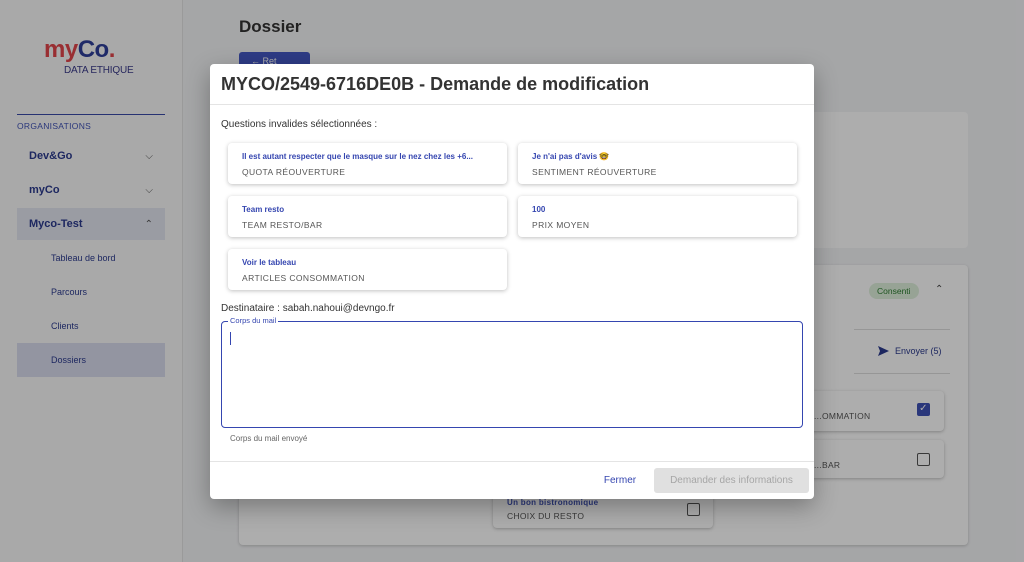 This screenshot has width=1024, height=562. I want to click on question-title: Voir le tableau, so click(269, 262).